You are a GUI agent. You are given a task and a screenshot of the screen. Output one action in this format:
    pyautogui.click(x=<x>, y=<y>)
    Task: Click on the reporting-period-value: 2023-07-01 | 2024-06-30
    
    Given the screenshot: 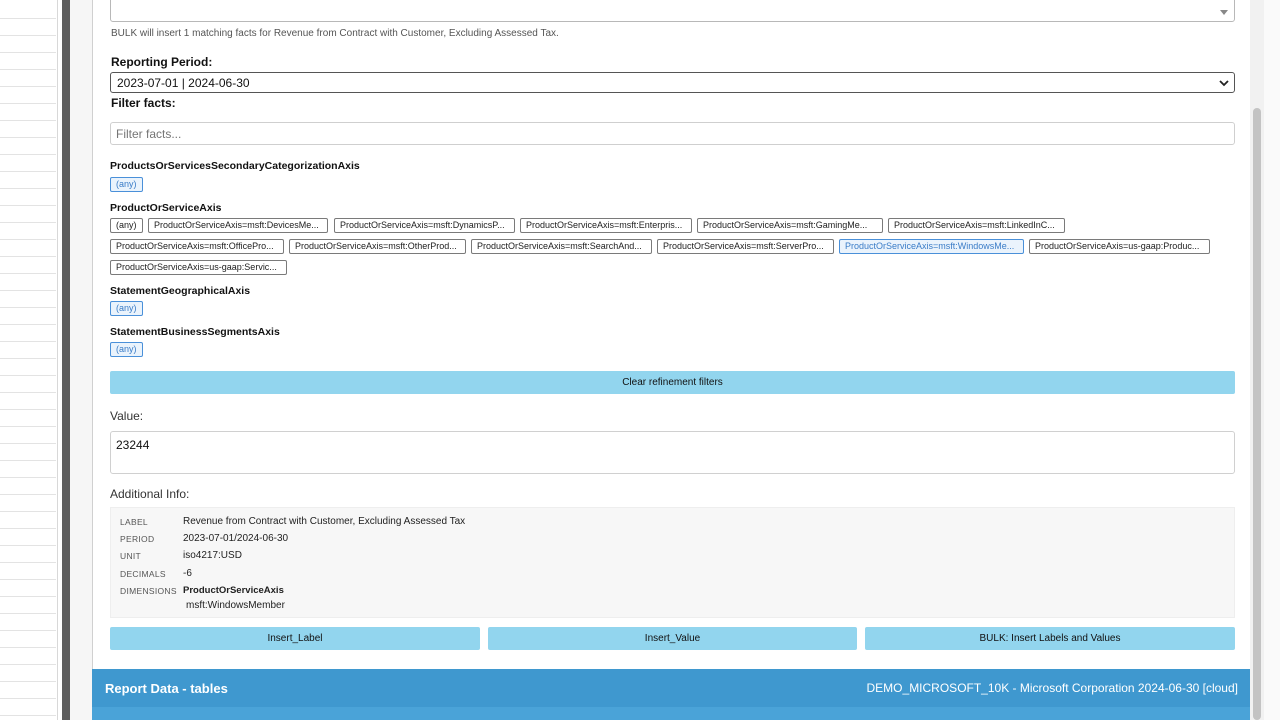 What is the action you would take?
    pyautogui.click(x=183, y=83)
    